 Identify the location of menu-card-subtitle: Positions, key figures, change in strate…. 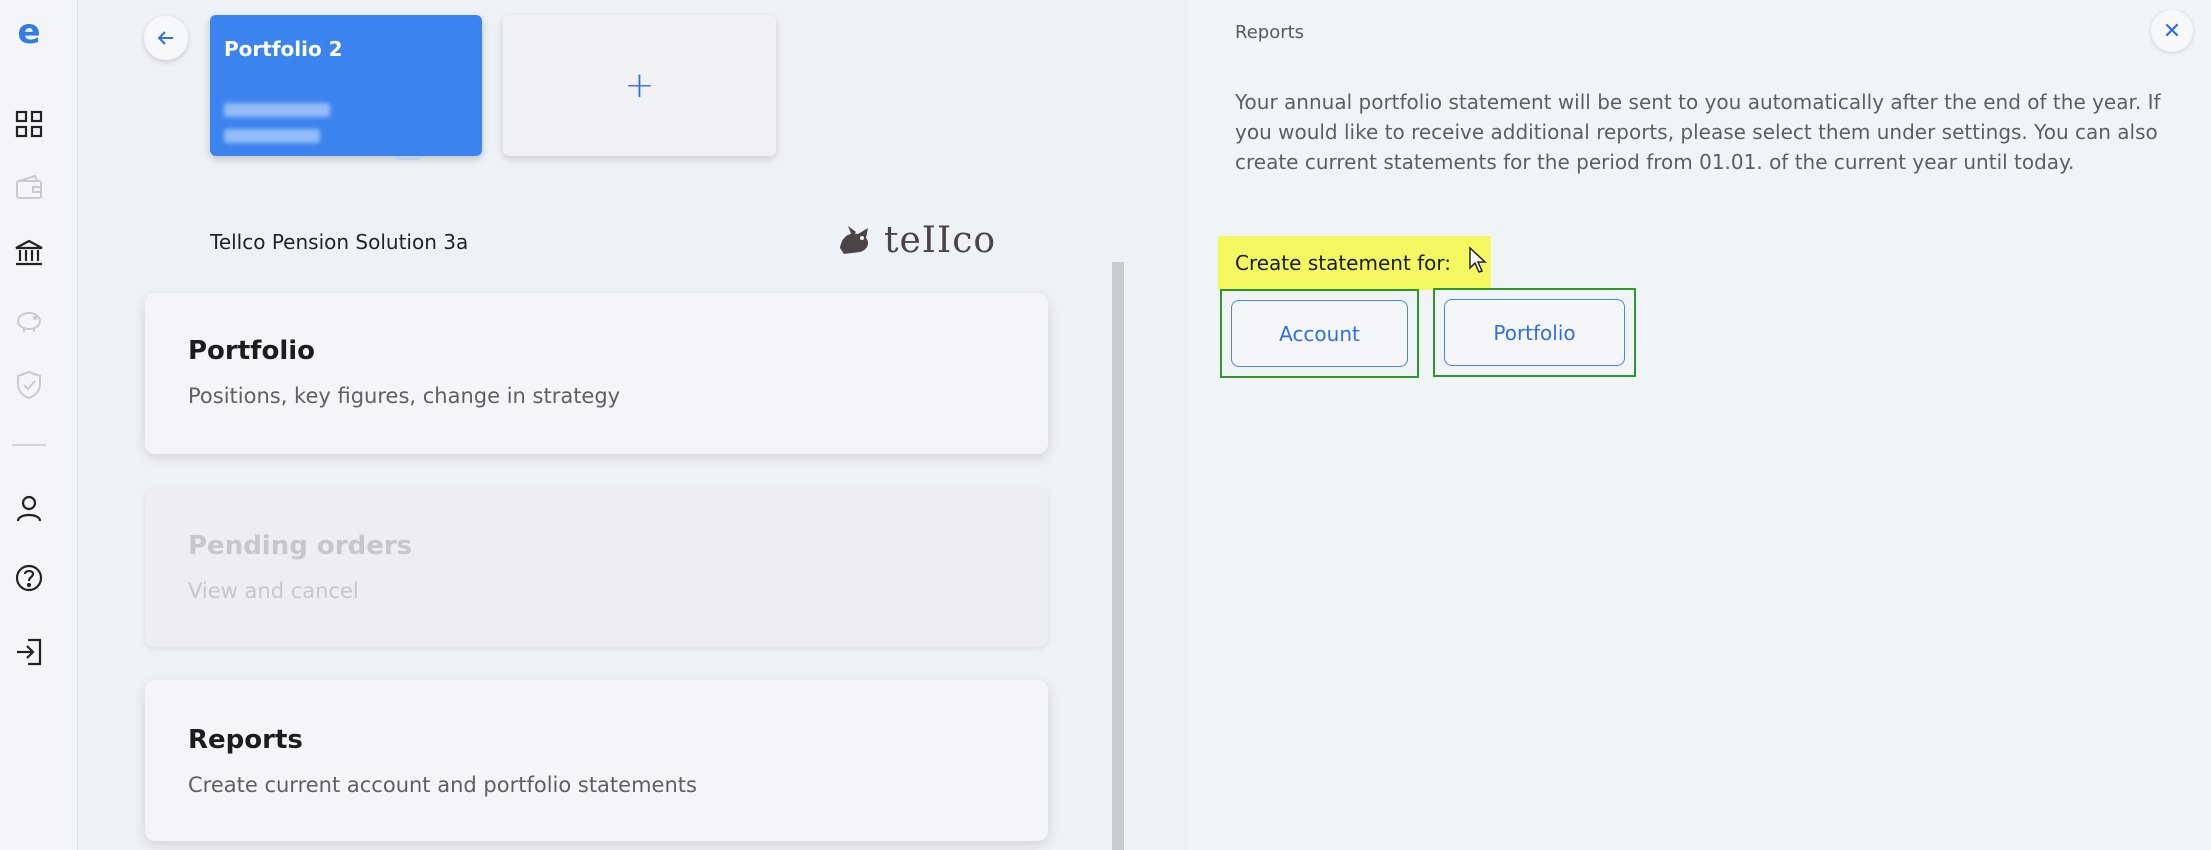
(404, 396).